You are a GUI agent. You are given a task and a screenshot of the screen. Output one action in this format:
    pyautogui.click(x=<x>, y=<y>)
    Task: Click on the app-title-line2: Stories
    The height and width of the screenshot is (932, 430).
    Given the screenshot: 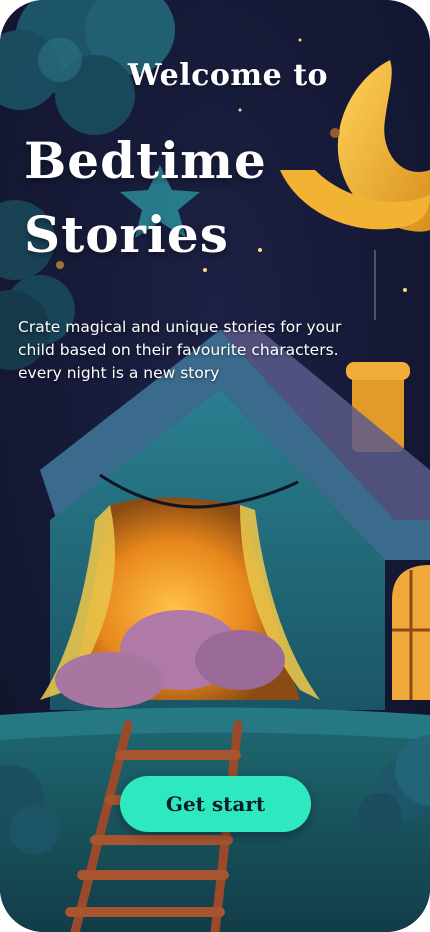 What is the action you would take?
    pyautogui.click(x=126, y=234)
    